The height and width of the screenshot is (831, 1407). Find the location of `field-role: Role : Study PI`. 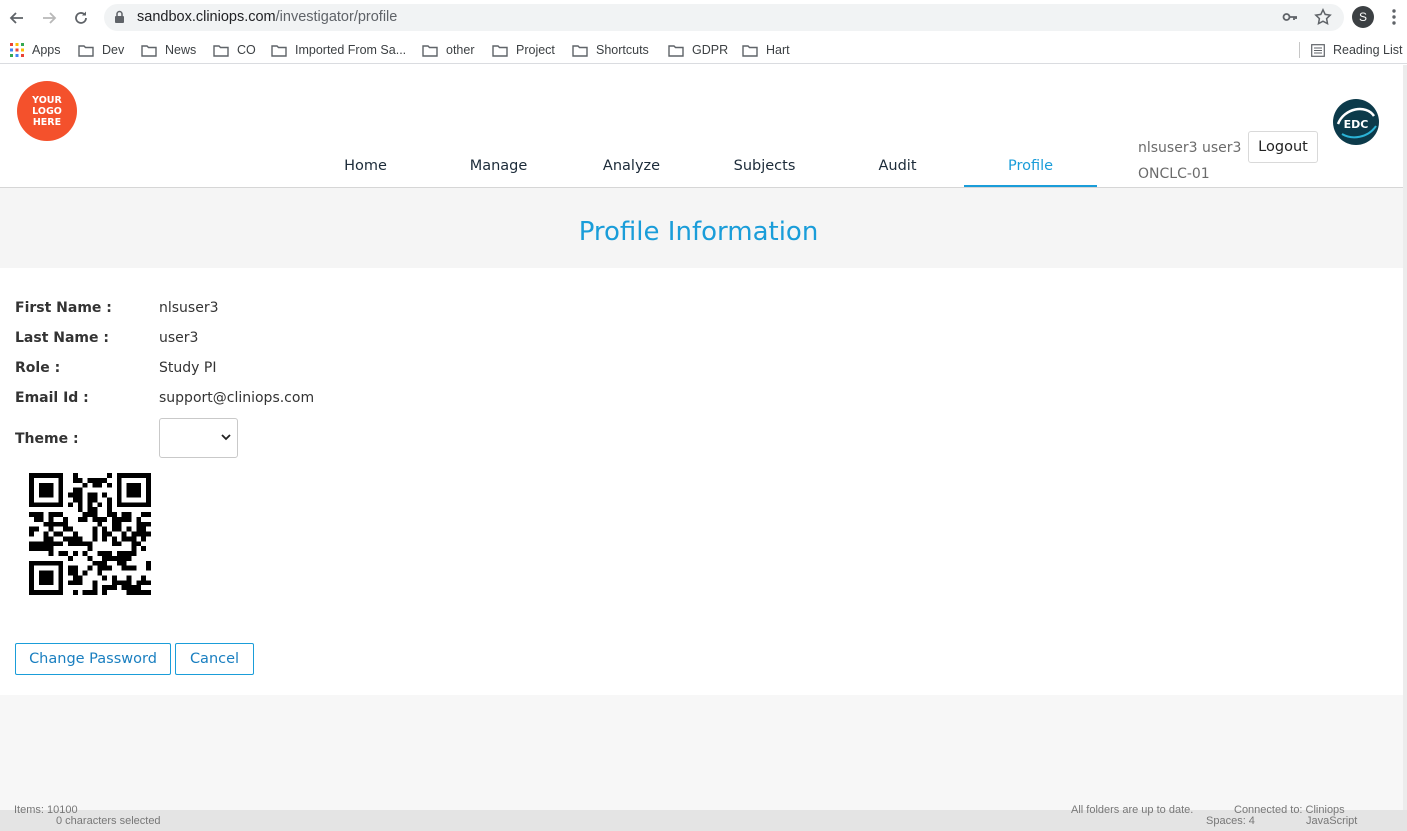

field-role: Role : Study PI is located at coordinates (115, 368).